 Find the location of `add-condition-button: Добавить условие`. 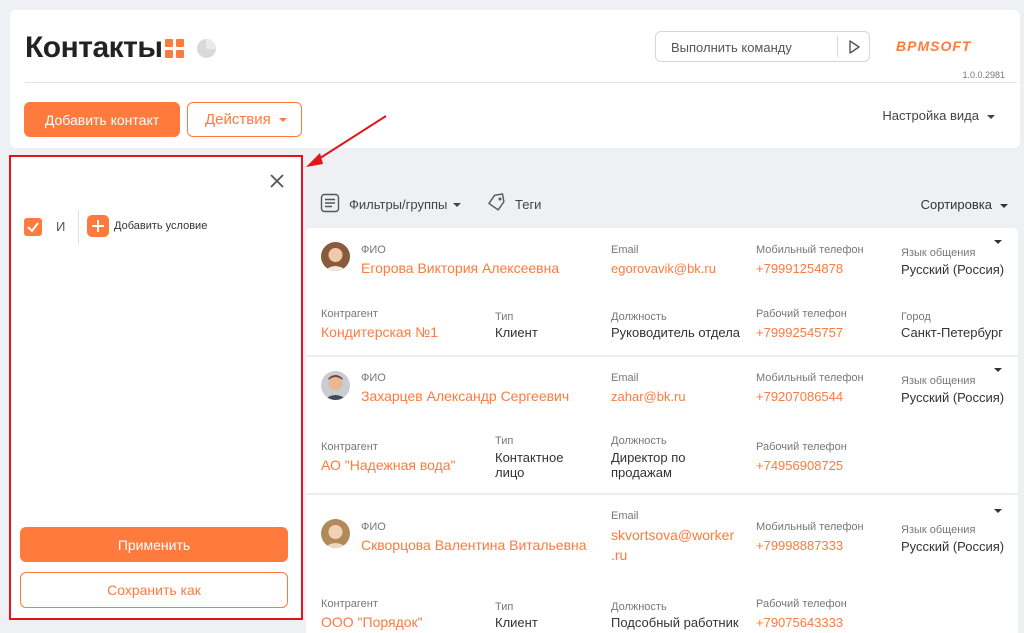

add-condition-button: Добавить условие is located at coordinates (160, 226).